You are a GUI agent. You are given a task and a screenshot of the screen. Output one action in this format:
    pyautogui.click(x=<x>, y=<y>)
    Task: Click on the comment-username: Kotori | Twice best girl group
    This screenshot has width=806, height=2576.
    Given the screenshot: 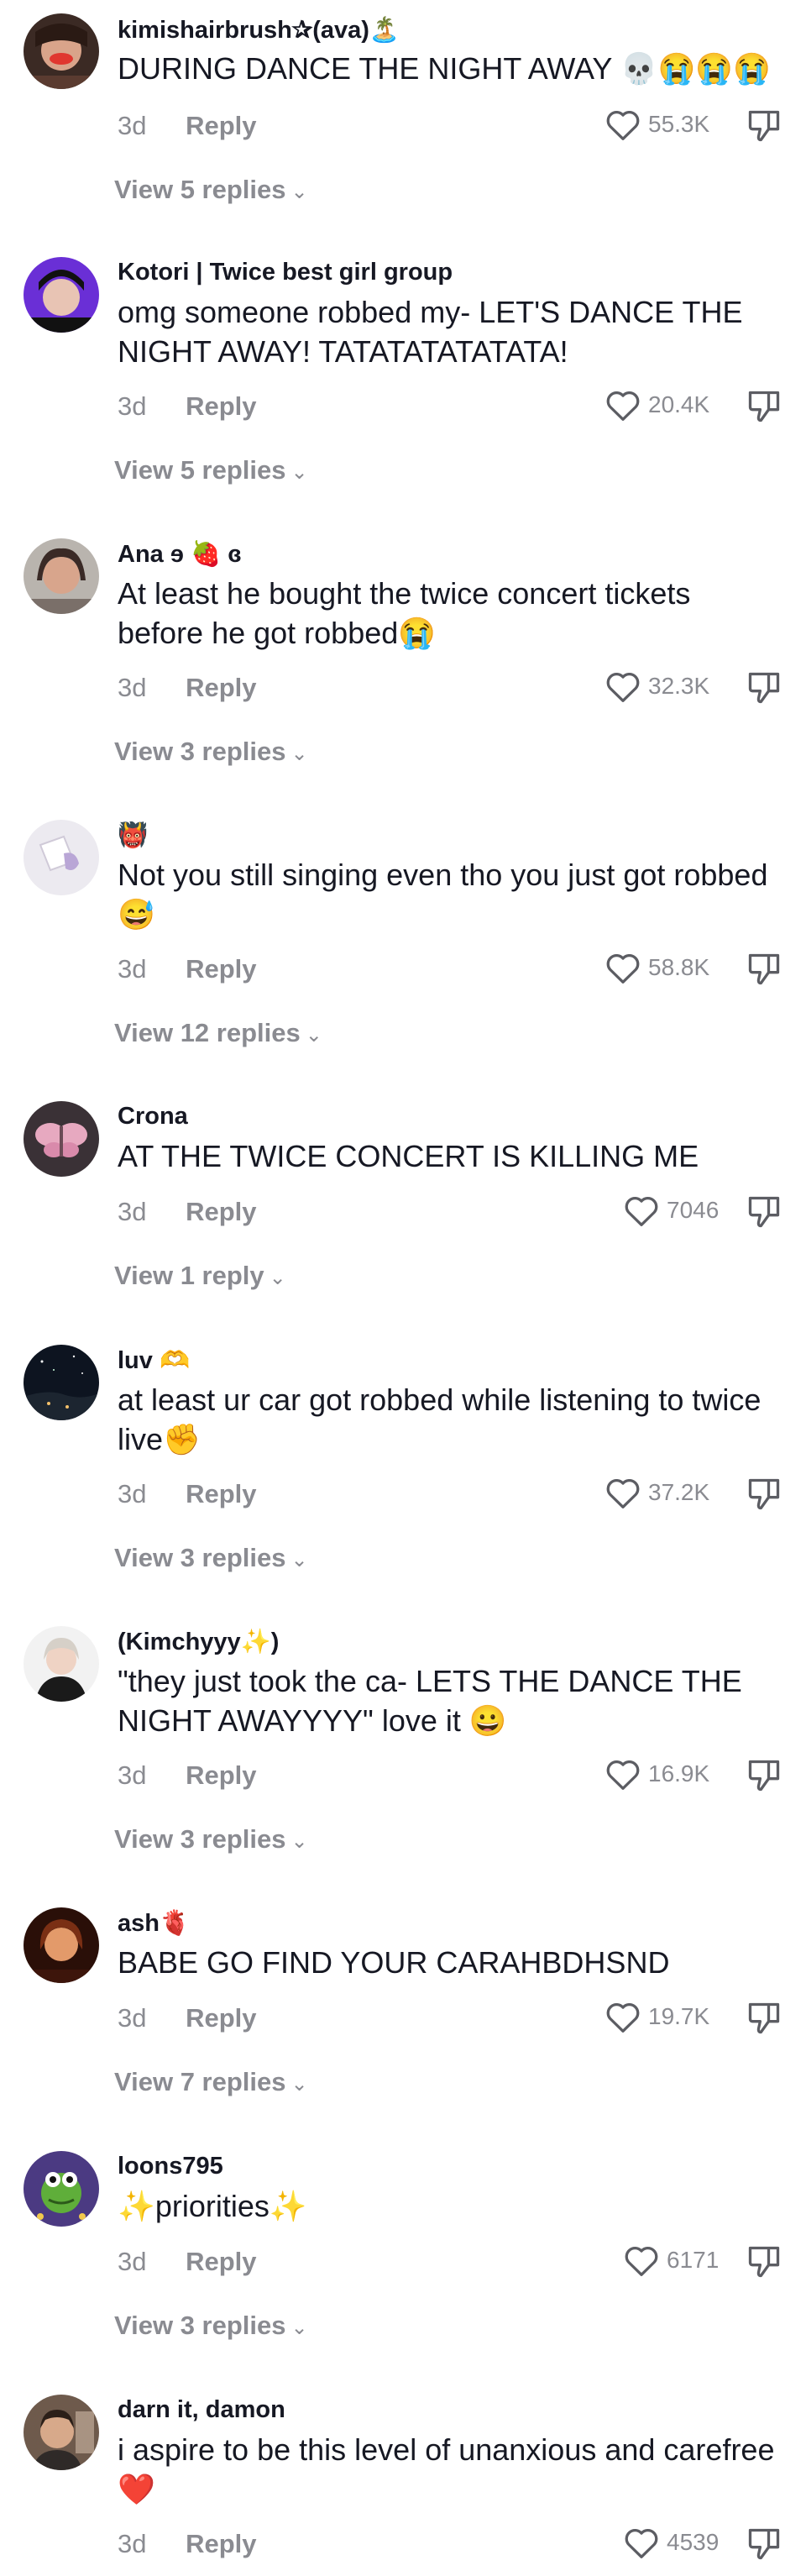 What is the action you would take?
    pyautogui.click(x=285, y=272)
    